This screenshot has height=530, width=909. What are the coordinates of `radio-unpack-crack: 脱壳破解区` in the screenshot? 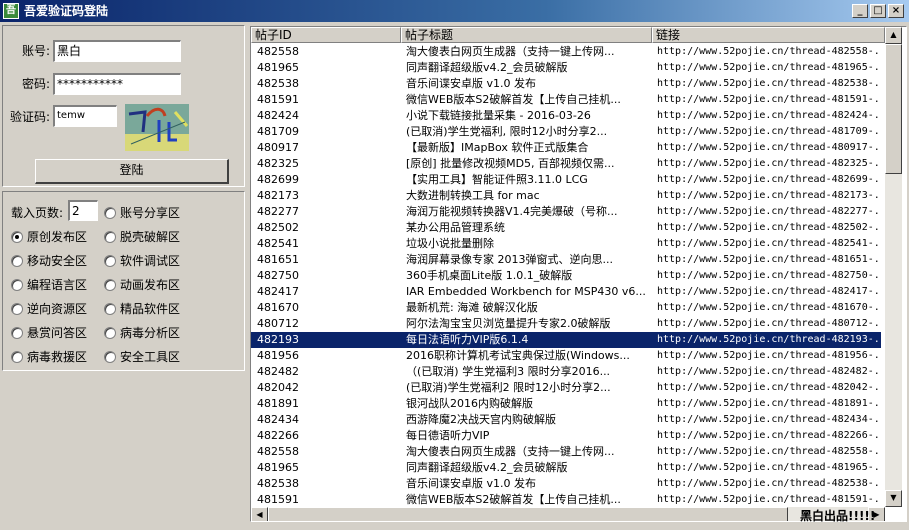 It's located at (142, 237).